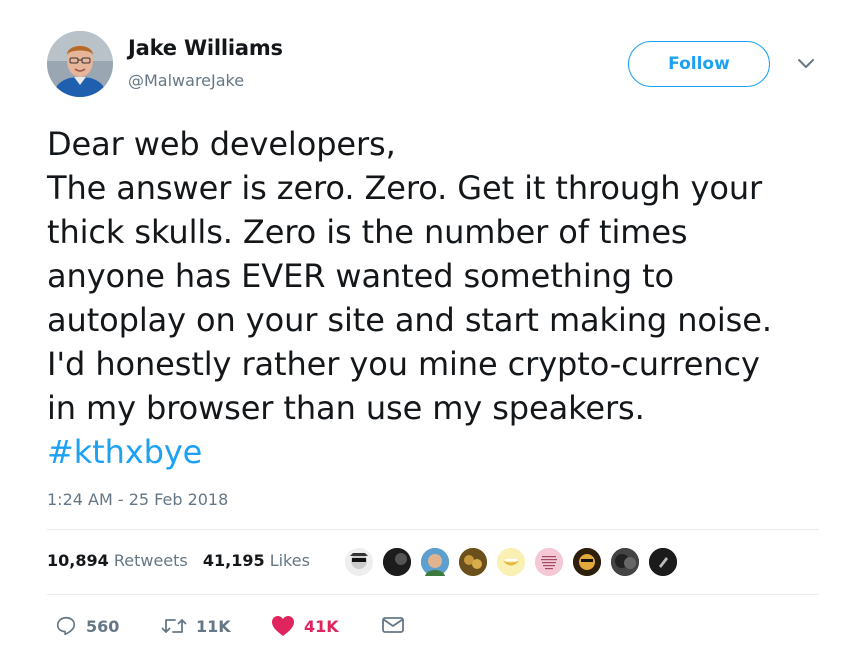  Describe the element at coordinates (321, 626) in the screenshot. I see `like-count: 41K` at that location.